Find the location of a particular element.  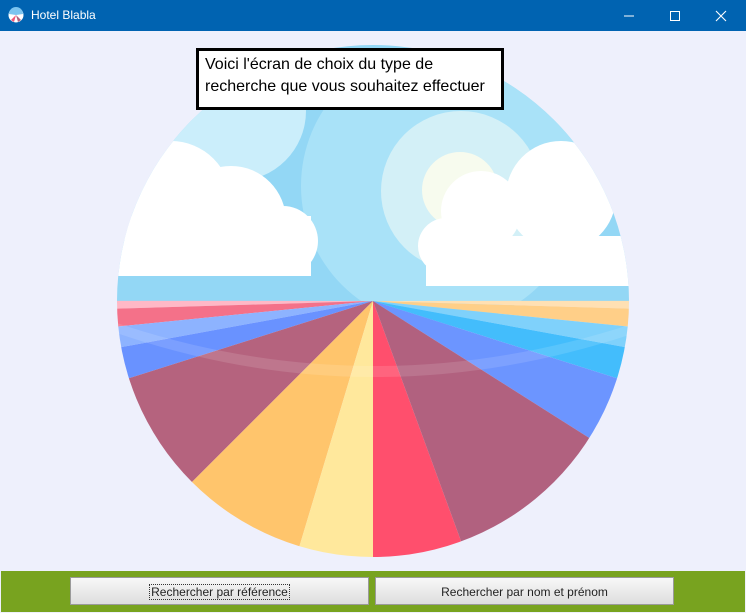

minimize-button is located at coordinates (629, 15).